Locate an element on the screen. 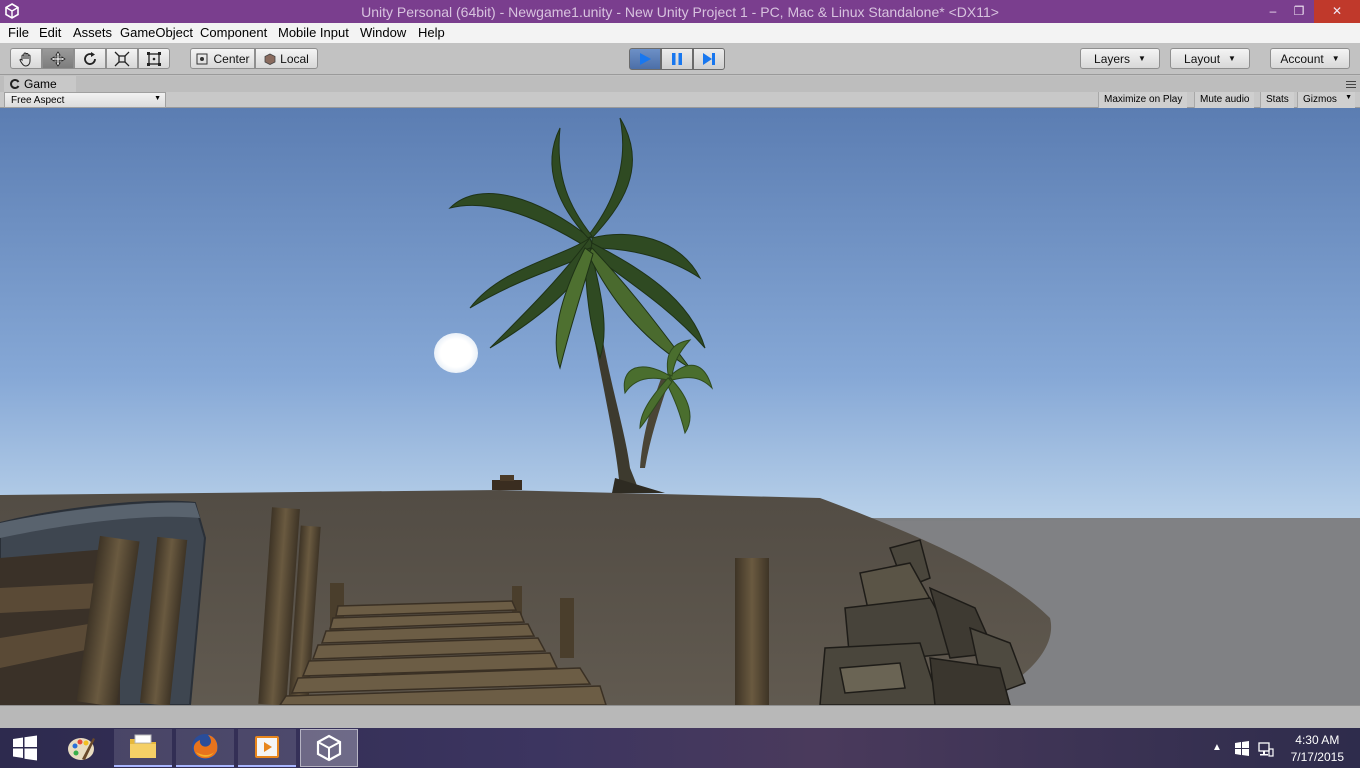 Image resolution: width=1360 pixels, height=768 pixels. windows-logo-icon is located at coordinates (25, 748).